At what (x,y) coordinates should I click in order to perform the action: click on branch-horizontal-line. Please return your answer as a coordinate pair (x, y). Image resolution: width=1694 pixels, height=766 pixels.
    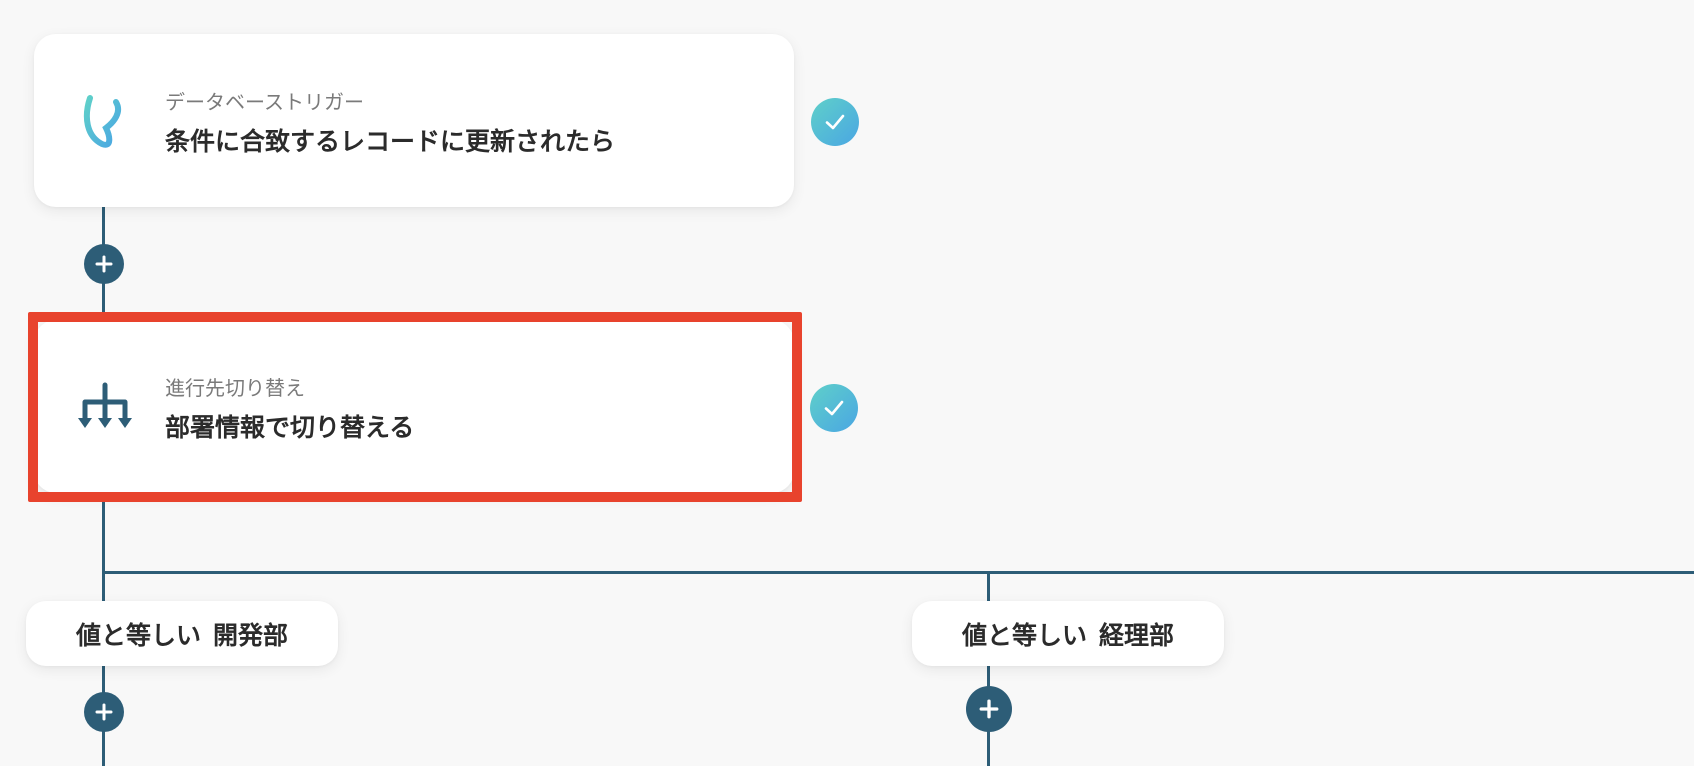
    Looking at the image, I should click on (898, 572).